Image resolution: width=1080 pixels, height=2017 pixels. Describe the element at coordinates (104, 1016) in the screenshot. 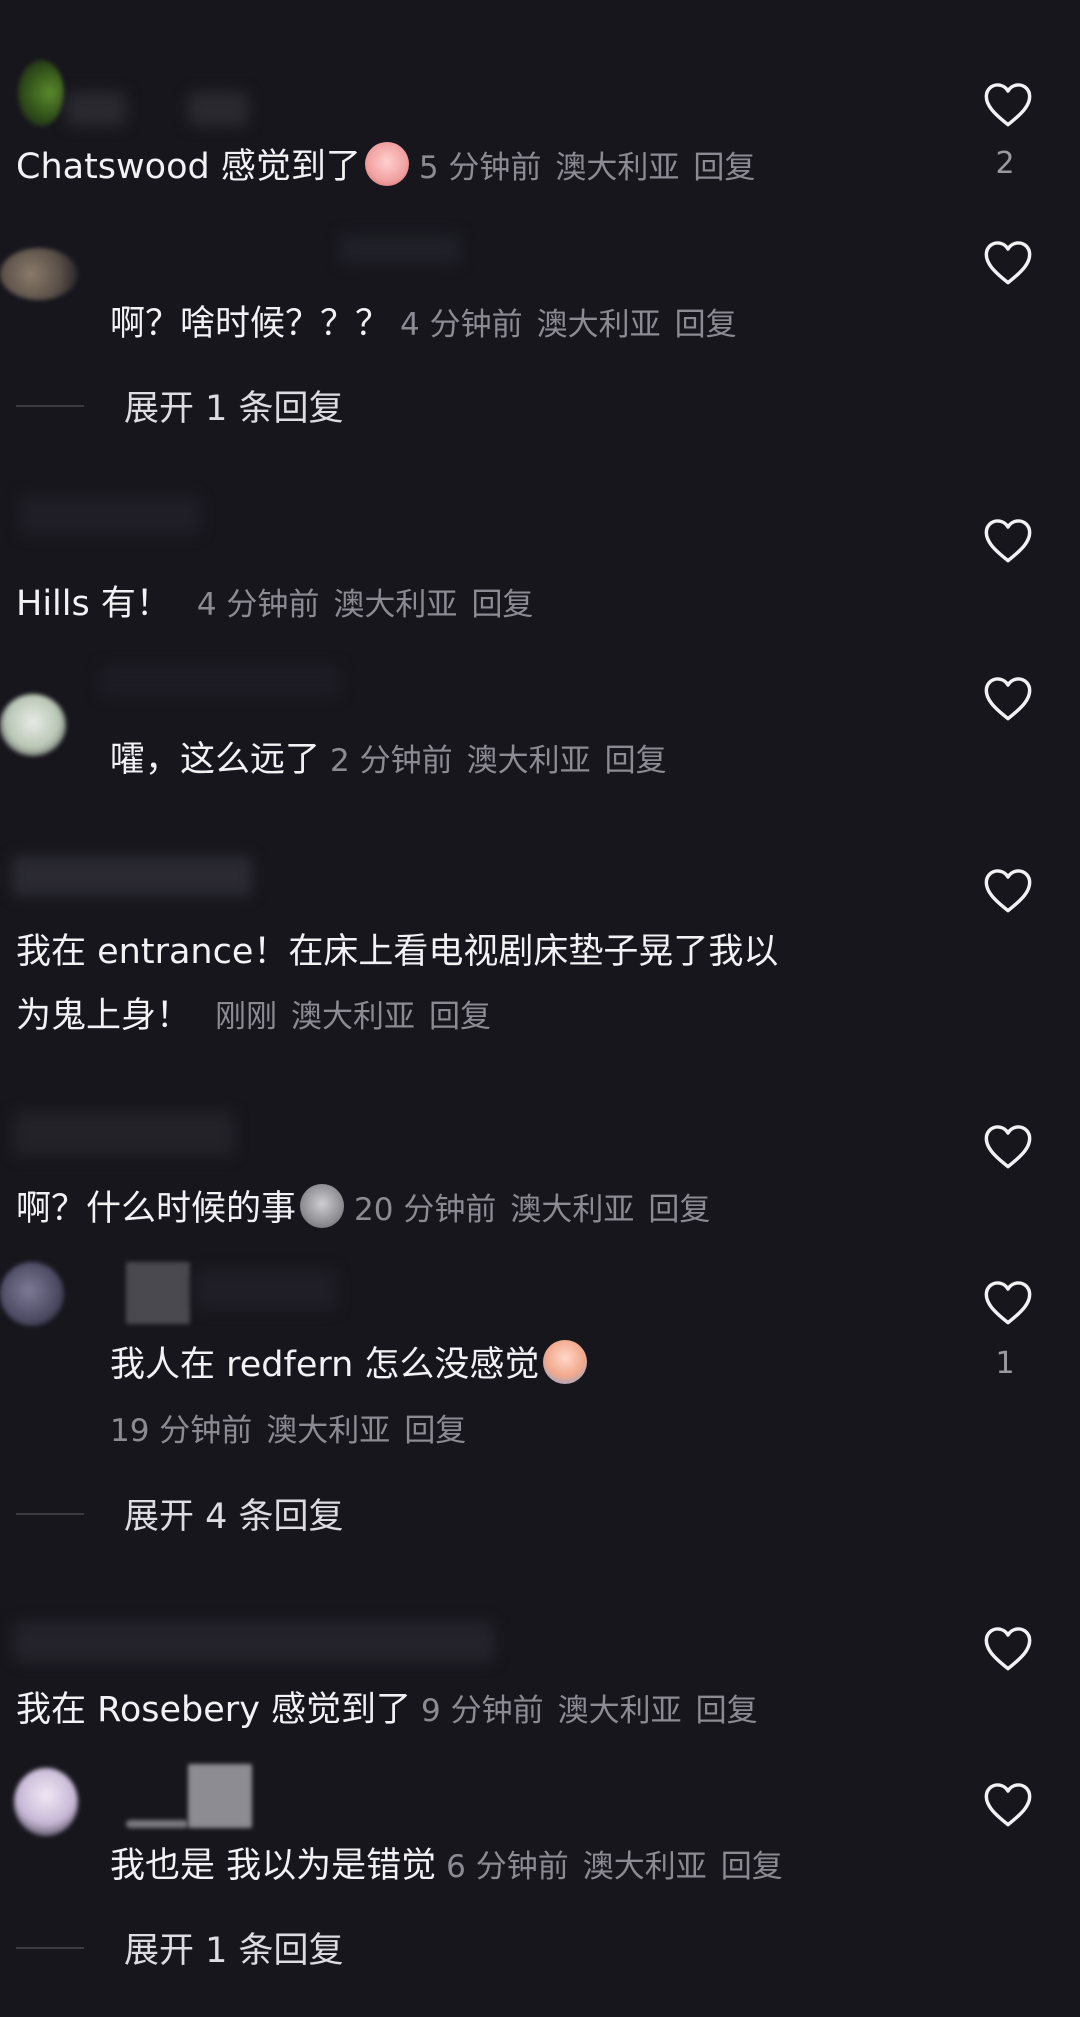

I see `comment-body-line2: 为鬼上身！` at that location.